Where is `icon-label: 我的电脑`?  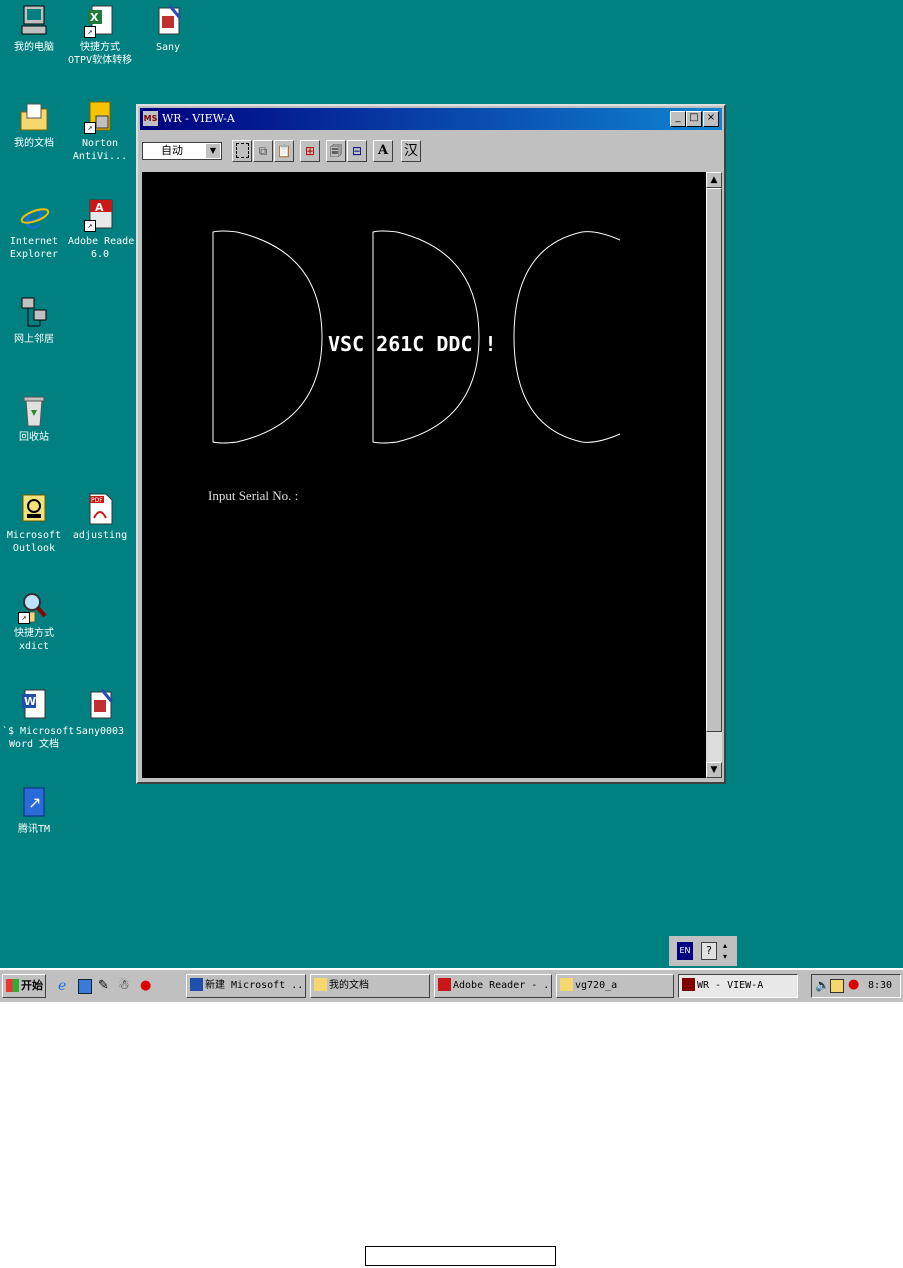
icon-label: 我的电脑 is located at coordinates (34, 47).